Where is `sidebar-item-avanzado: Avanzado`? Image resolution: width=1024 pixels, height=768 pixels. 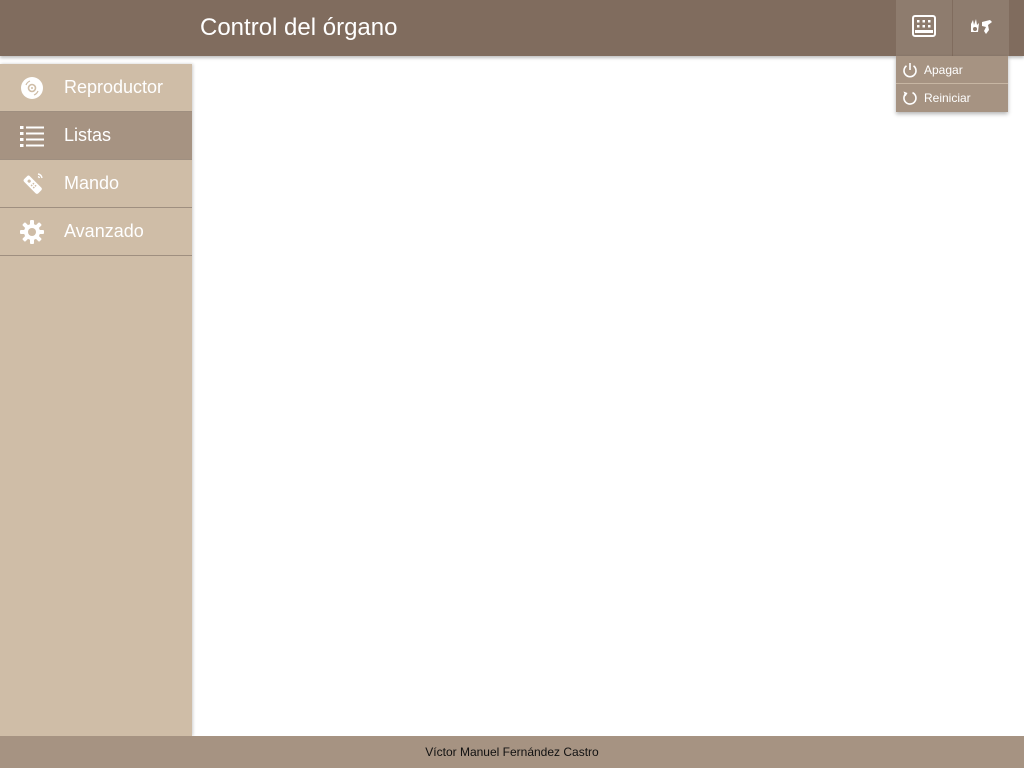 sidebar-item-avanzado: Avanzado is located at coordinates (96, 232).